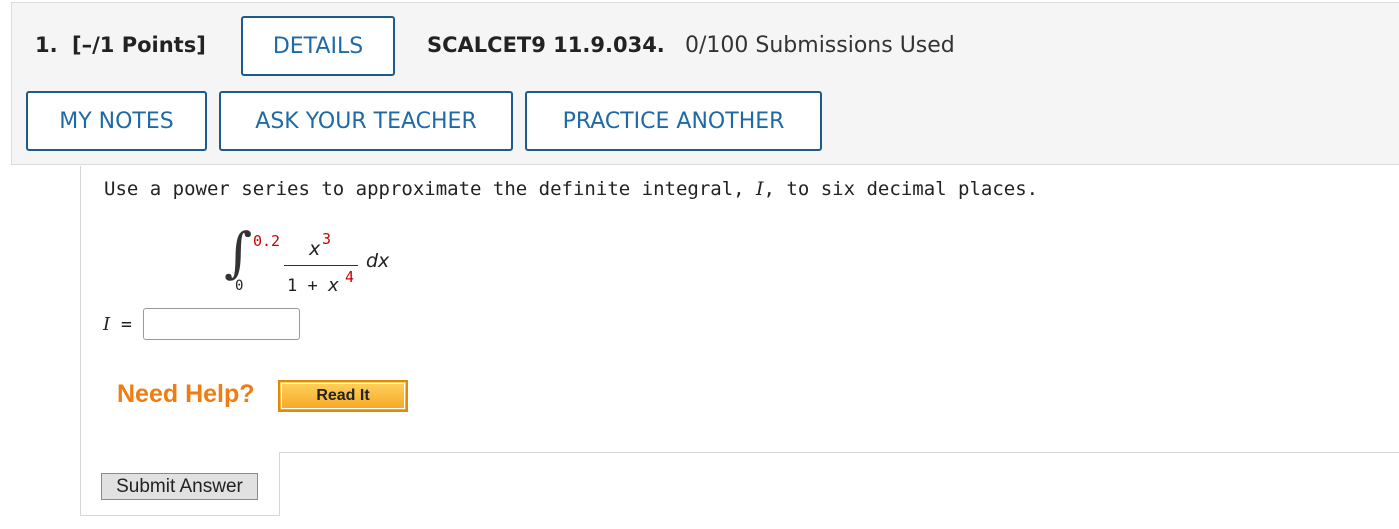  What do you see at coordinates (333, 285) in the screenshot?
I see `denominator-variable: x` at bounding box center [333, 285].